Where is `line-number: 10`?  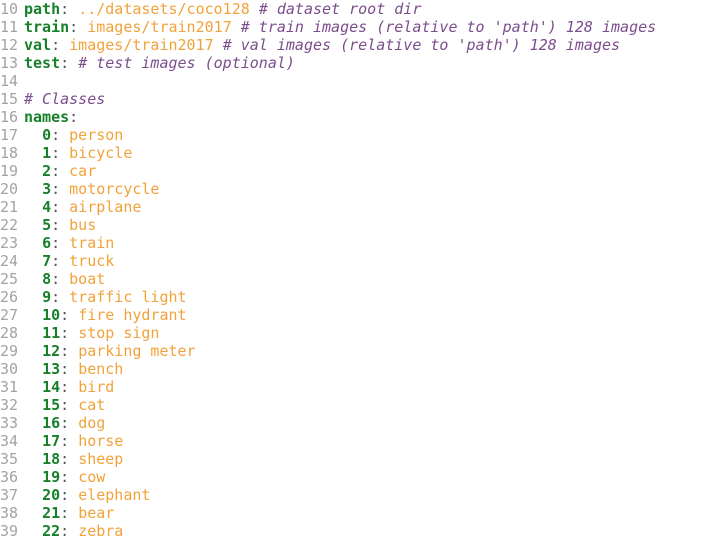
line-number: 10 is located at coordinates (9, 9).